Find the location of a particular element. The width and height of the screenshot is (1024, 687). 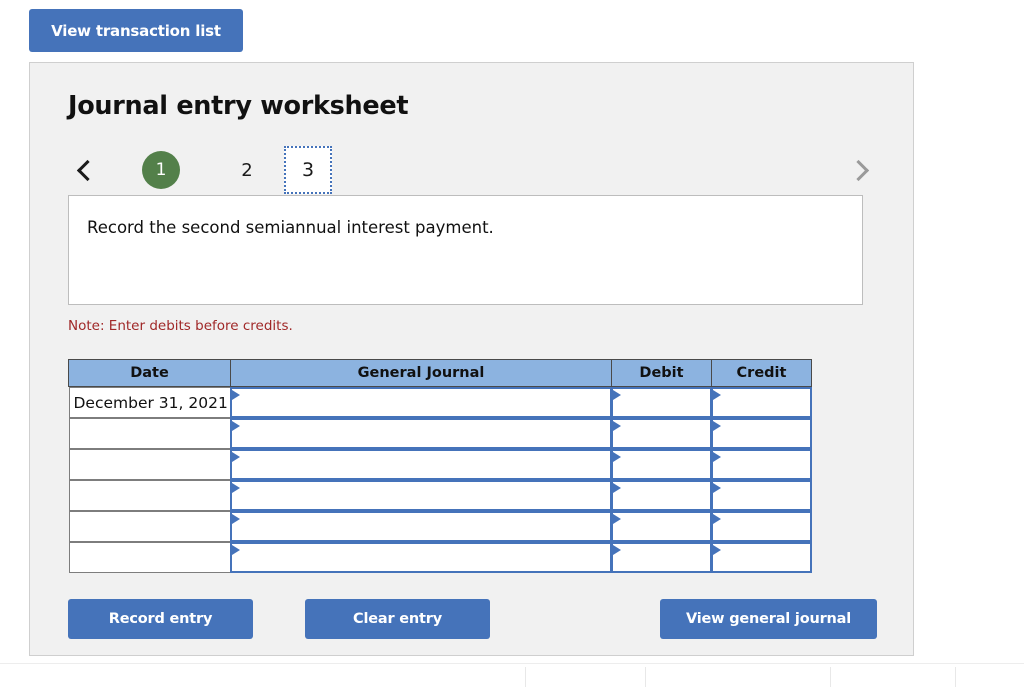

chevron-right-icon is located at coordinates (861, 170).